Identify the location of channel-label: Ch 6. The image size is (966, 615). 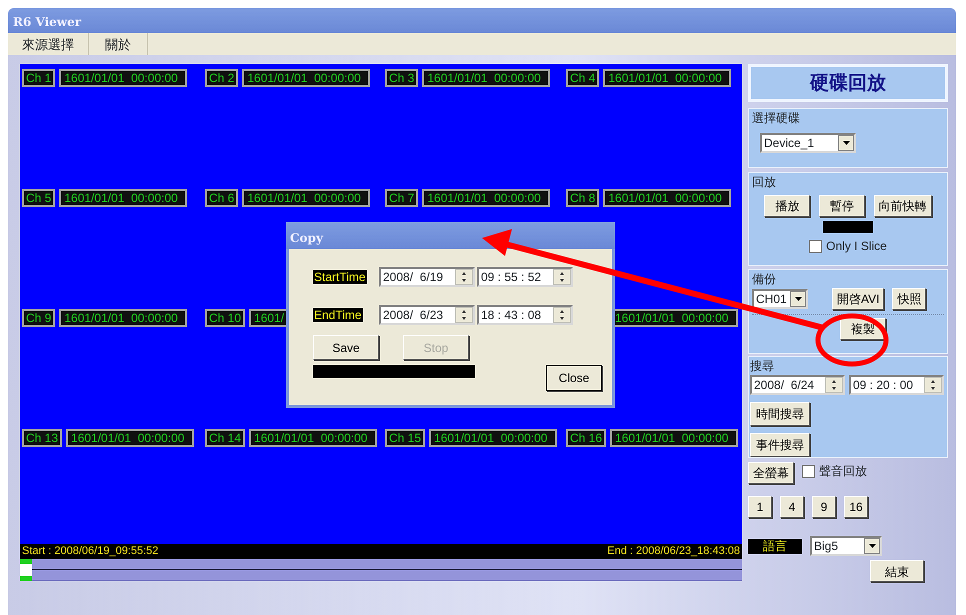
(221, 198).